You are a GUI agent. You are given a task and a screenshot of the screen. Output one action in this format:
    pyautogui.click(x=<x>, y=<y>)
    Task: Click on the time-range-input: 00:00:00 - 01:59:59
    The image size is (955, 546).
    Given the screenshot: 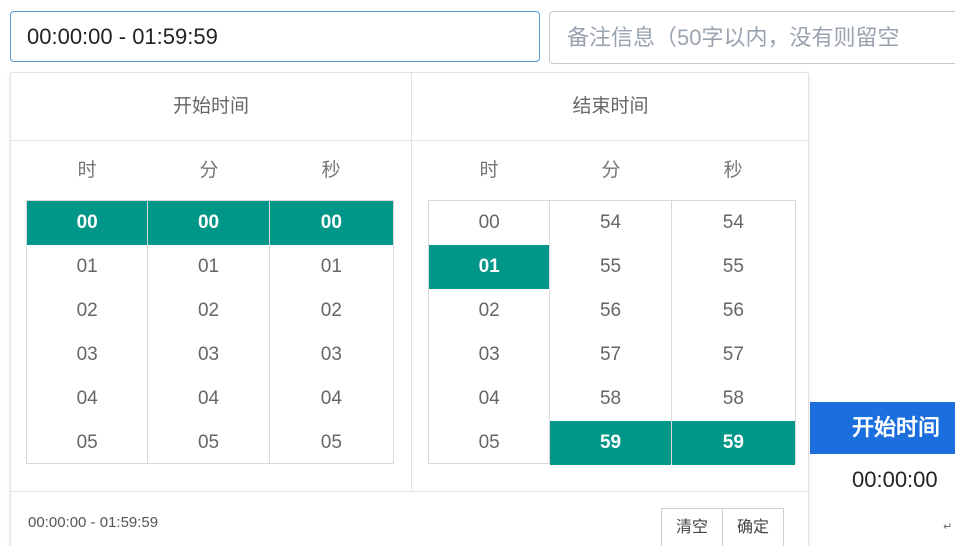 What is the action you would take?
    pyautogui.click(x=275, y=36)
    